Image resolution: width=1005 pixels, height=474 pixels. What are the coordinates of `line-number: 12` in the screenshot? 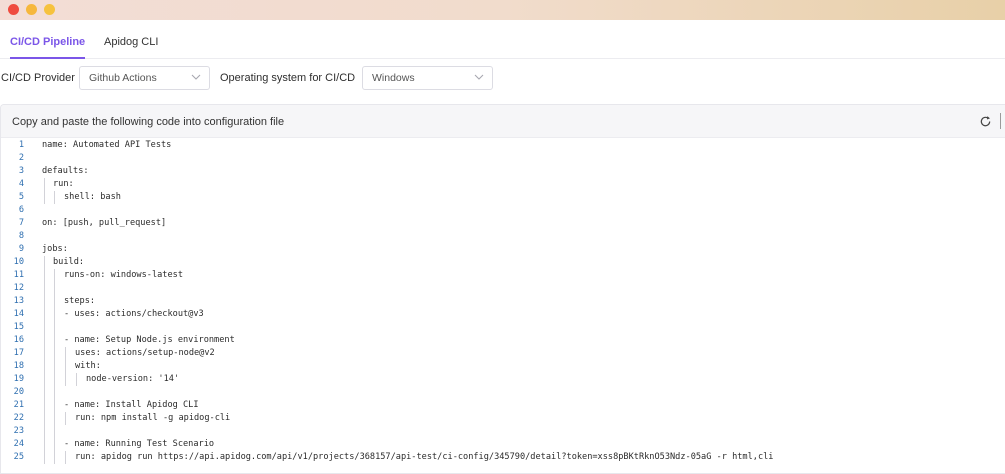 It's located at (18, 288).